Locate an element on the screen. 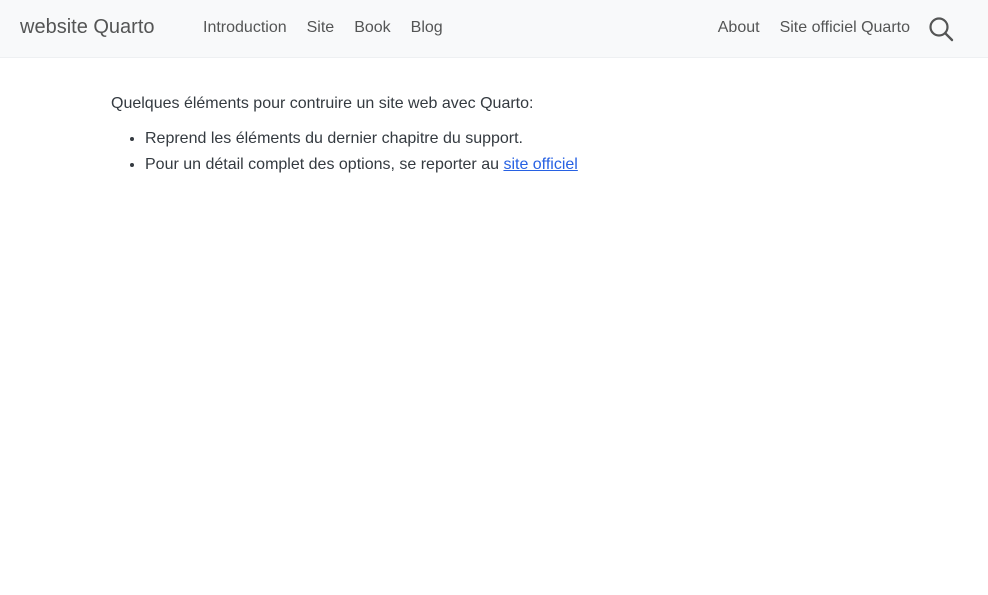 The height and width of the screenshot is (595, 988). nav-book: Book is located at coordinates (372, 28).